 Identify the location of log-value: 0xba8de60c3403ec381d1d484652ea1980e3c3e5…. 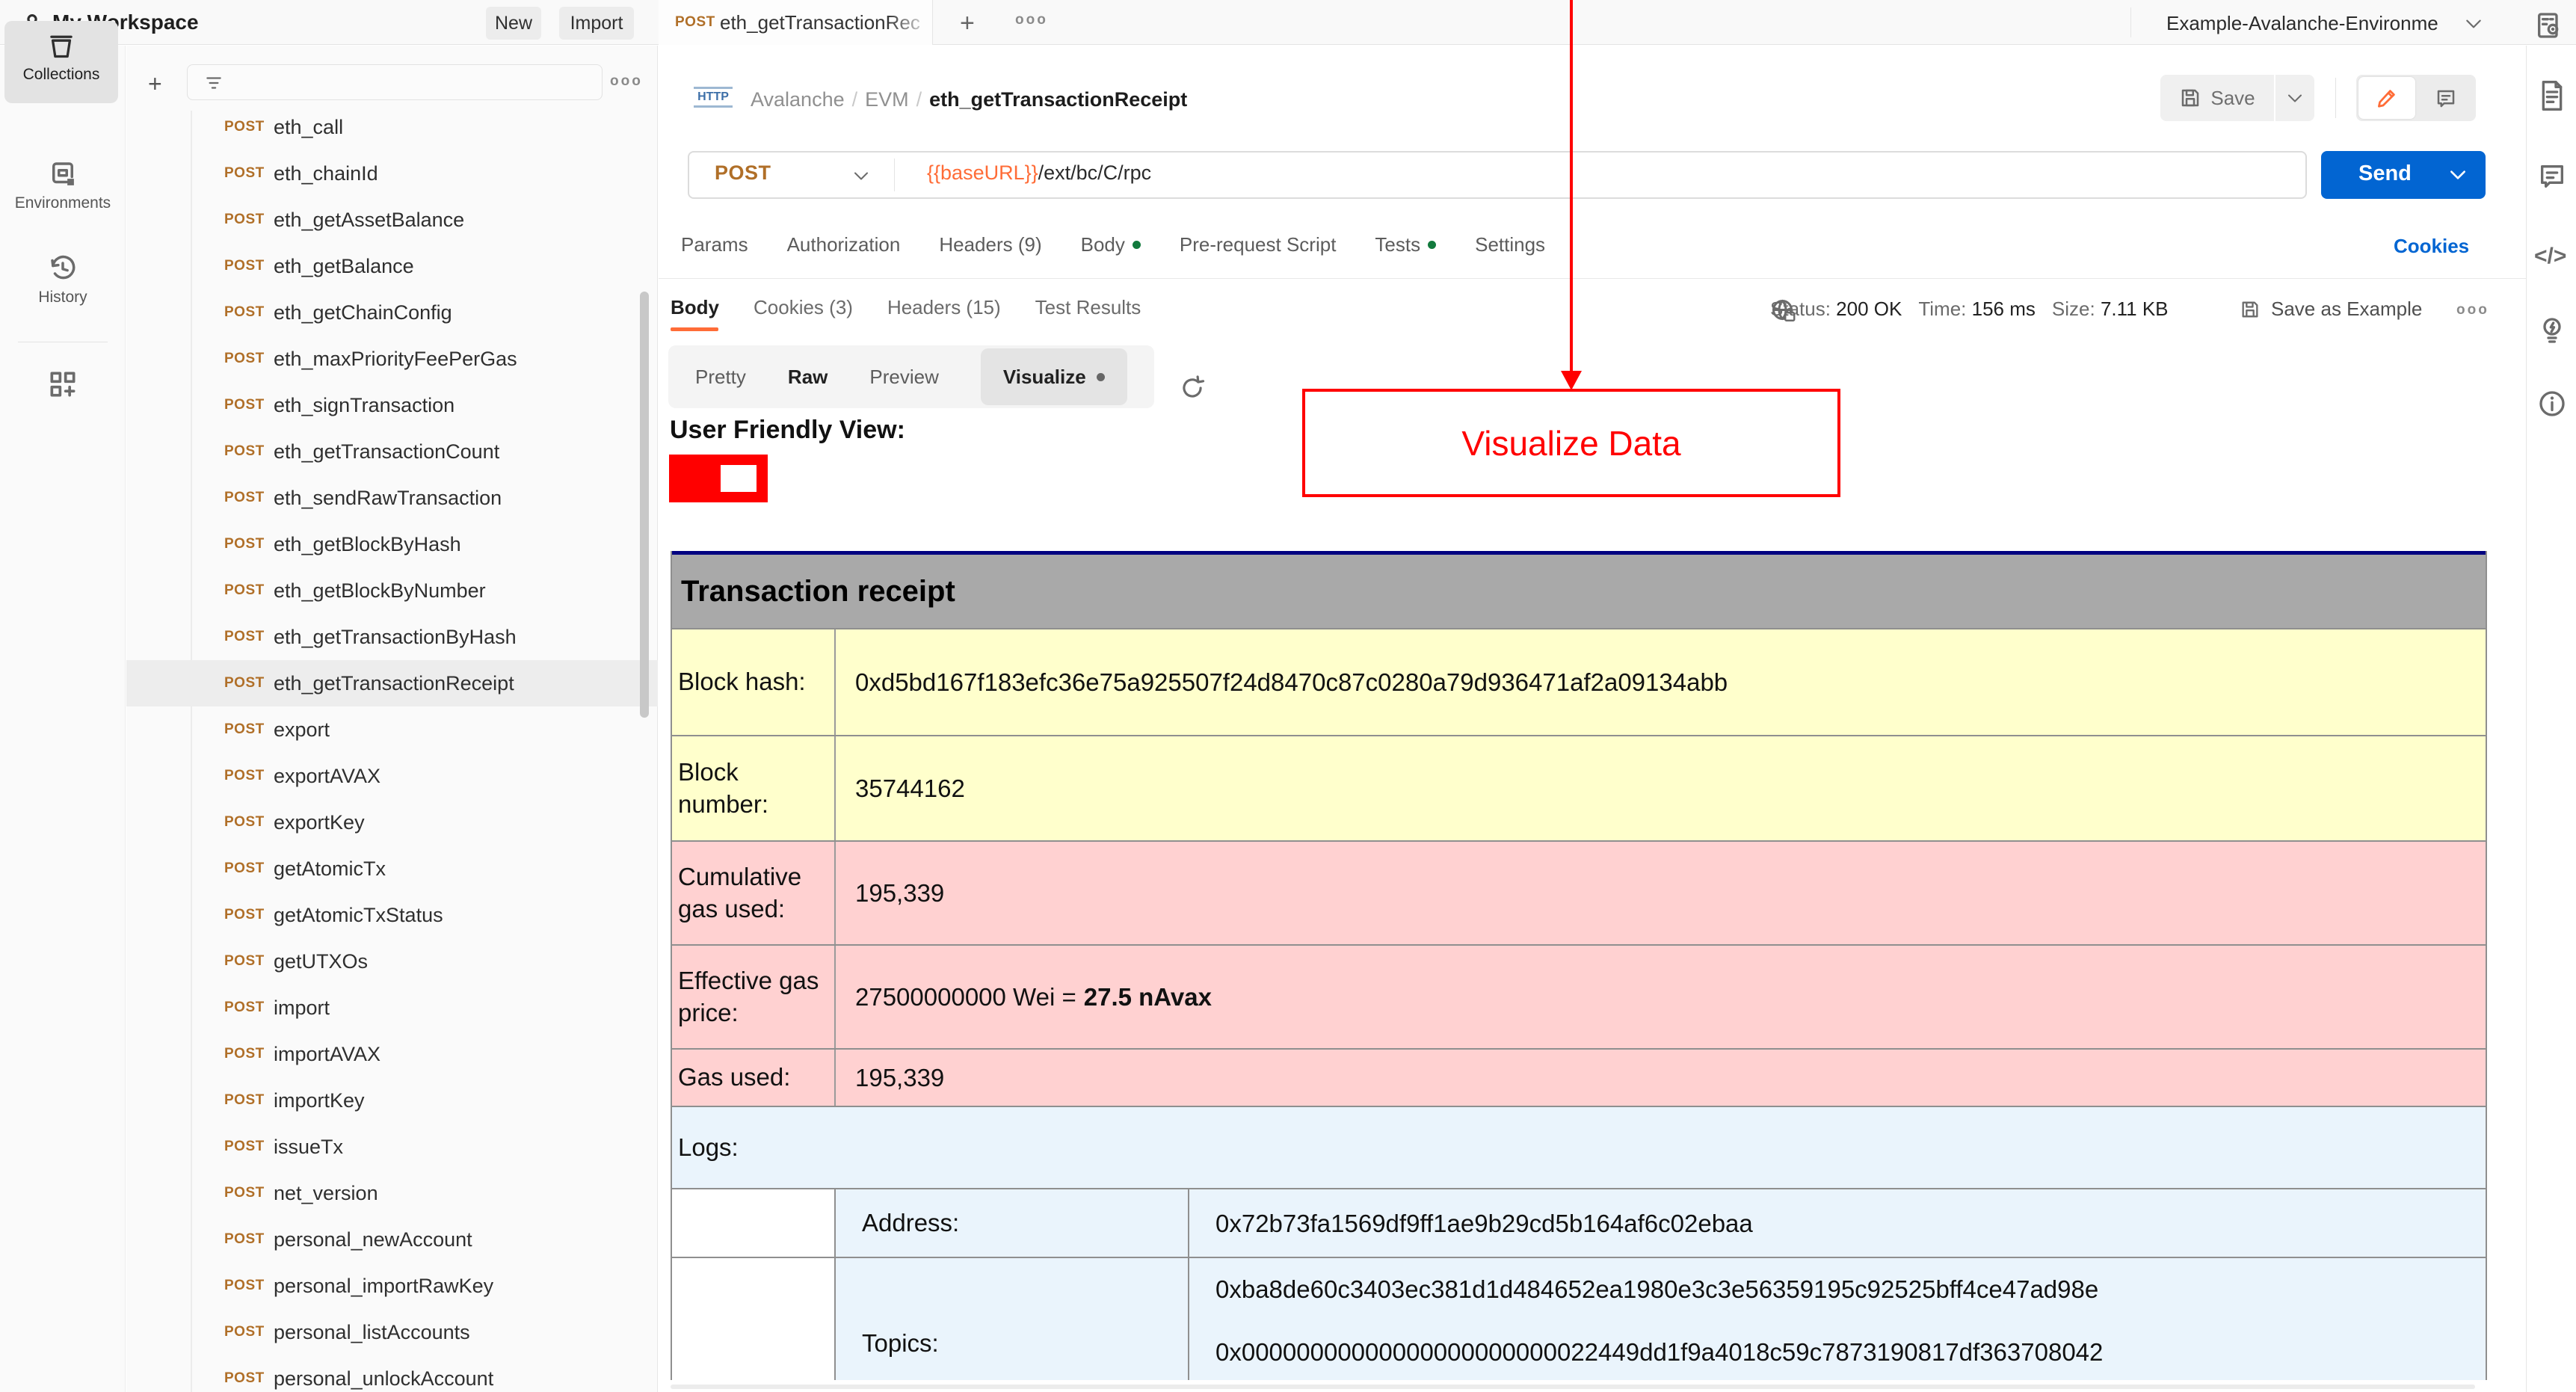
(1837, 1325).